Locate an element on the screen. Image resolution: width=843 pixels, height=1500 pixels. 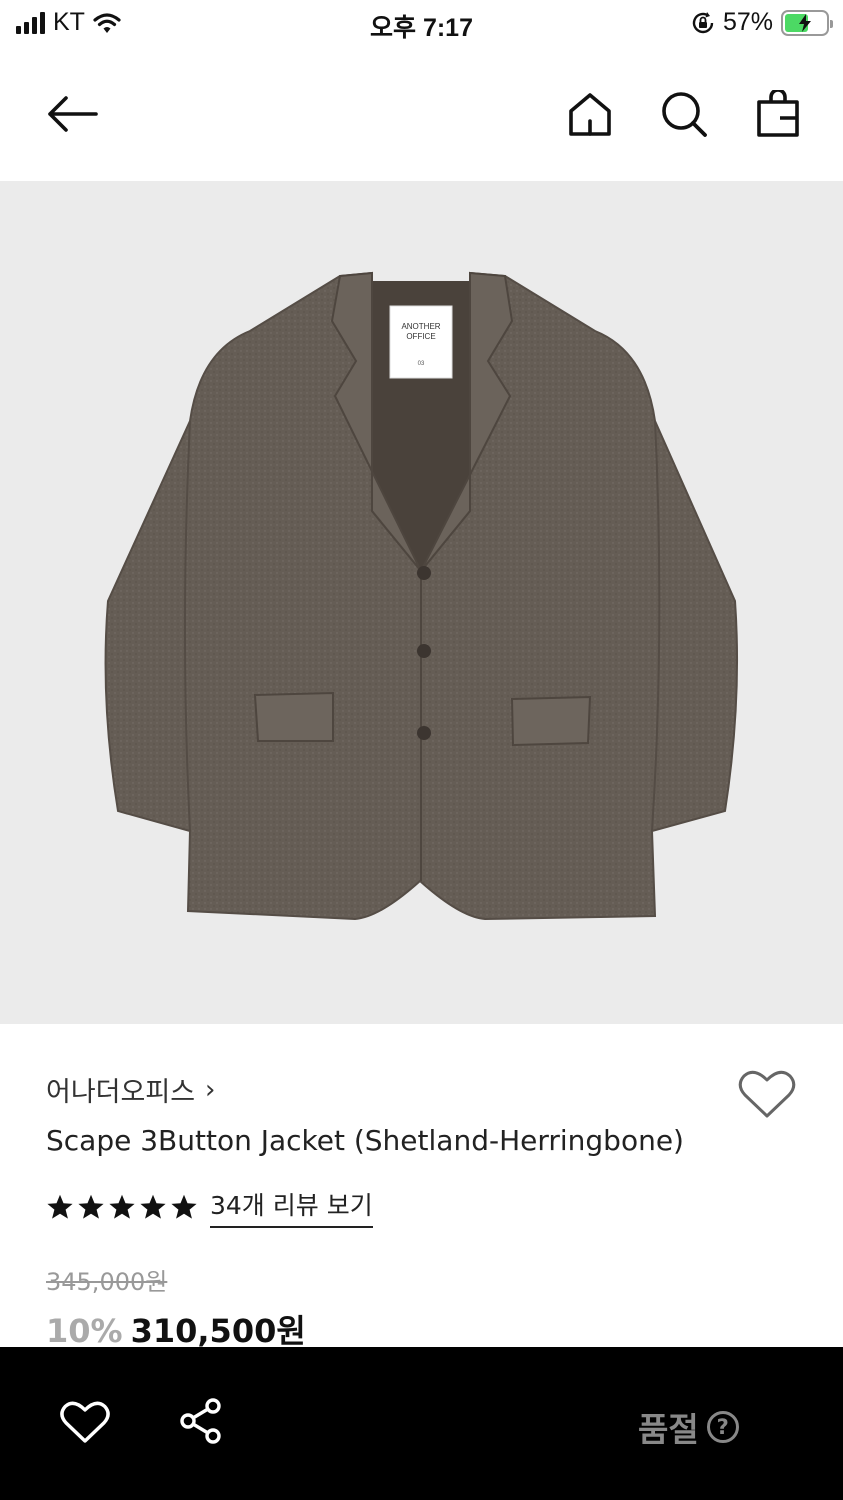
chevron-right-icon: › is located at coordinates (210, 1089).